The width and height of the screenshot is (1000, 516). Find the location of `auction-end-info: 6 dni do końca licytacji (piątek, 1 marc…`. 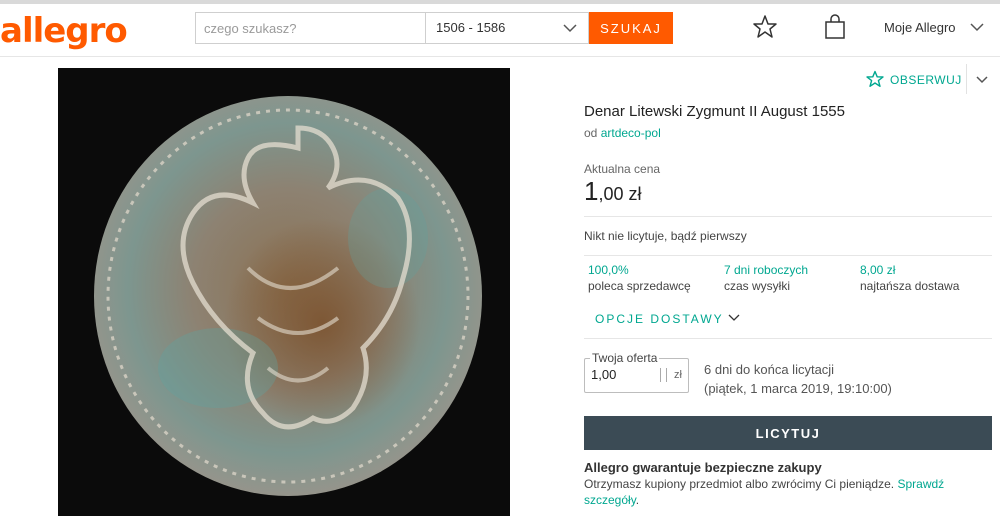

auction-end-info: 6 dni do końca licytacji (piątek, 1 marc… is located at coordinates (798, 379).